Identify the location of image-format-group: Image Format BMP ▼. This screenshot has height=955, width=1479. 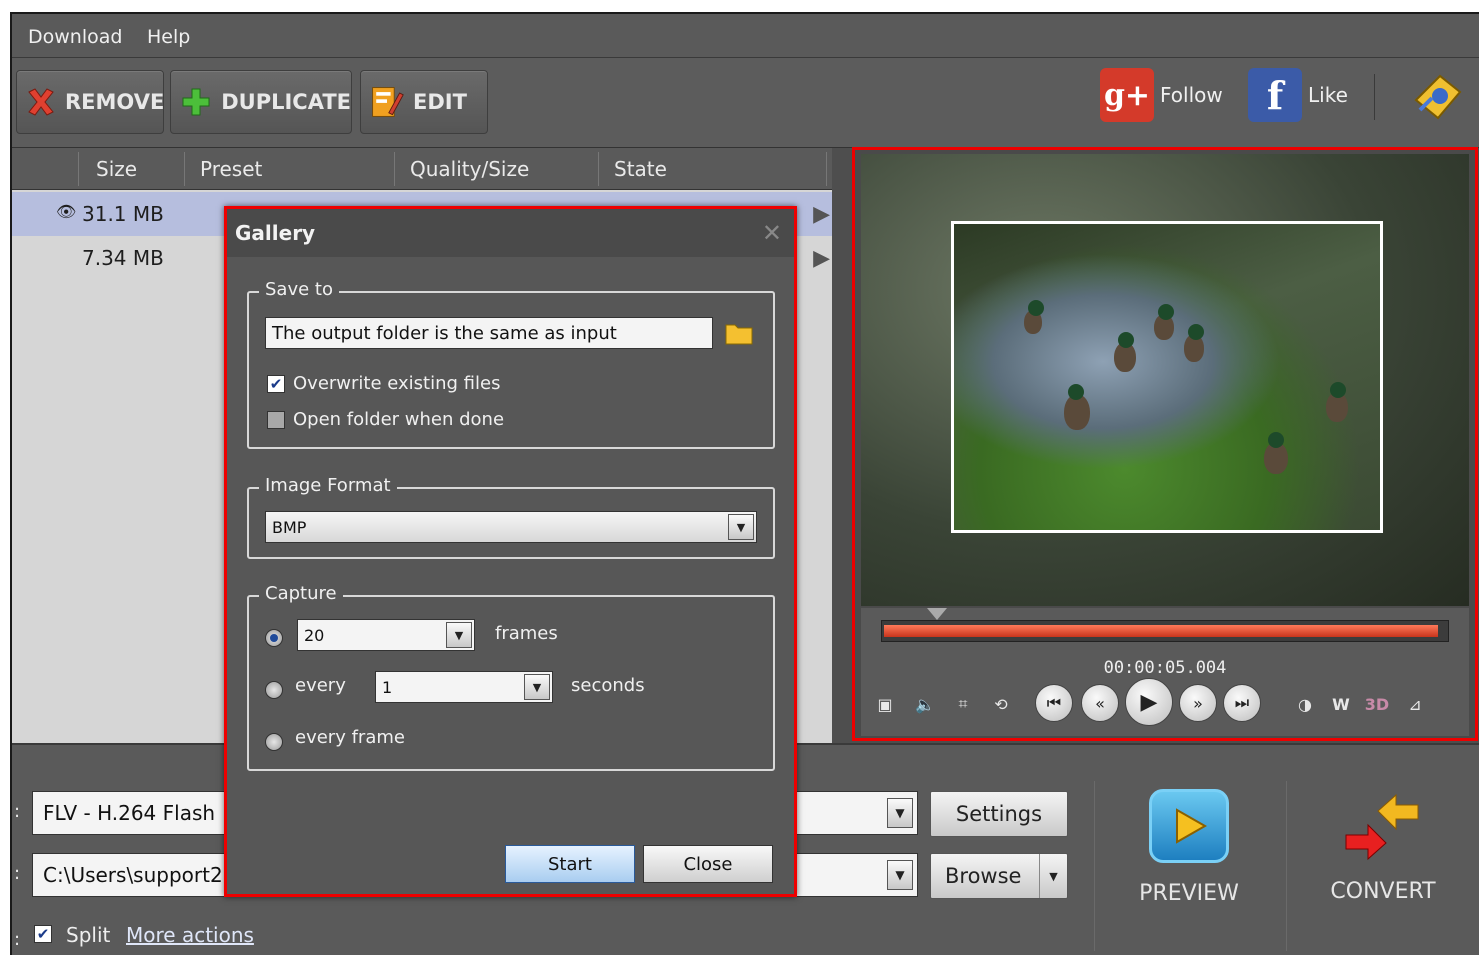
(511, 517).